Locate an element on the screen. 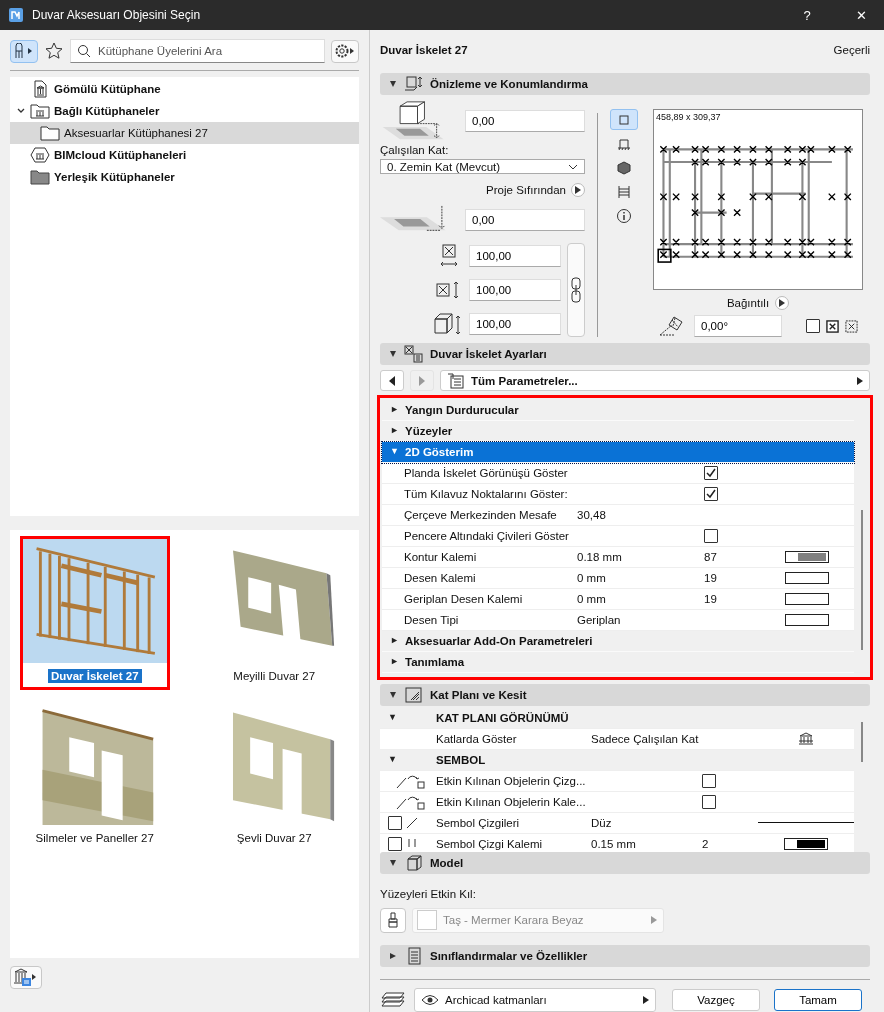 The width and height of the screenshot is (884, 1012). parameter-row: Tüm Kılavuz Noktalarını Göster: is located at coordinates (618, 494).